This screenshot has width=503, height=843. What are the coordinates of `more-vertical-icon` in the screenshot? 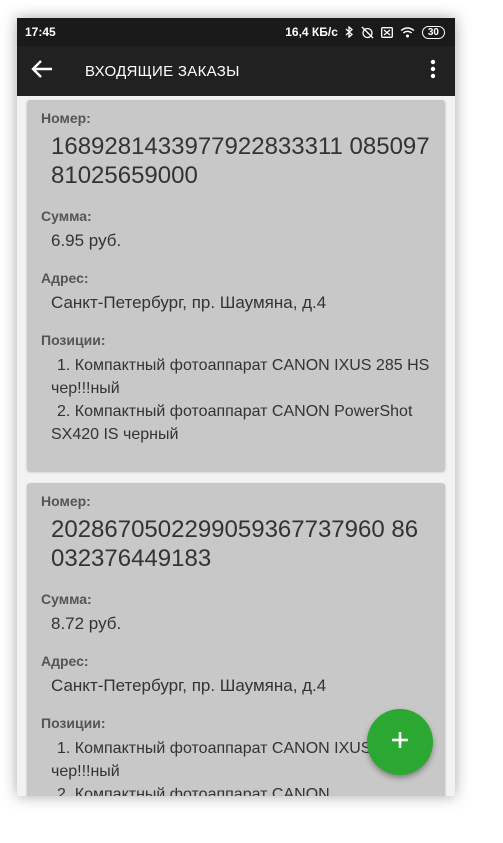 It's located at (433, 71).